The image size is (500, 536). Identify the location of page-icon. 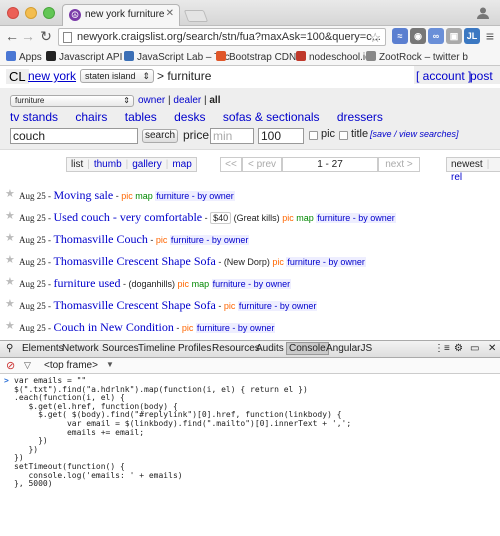
(129, 56).